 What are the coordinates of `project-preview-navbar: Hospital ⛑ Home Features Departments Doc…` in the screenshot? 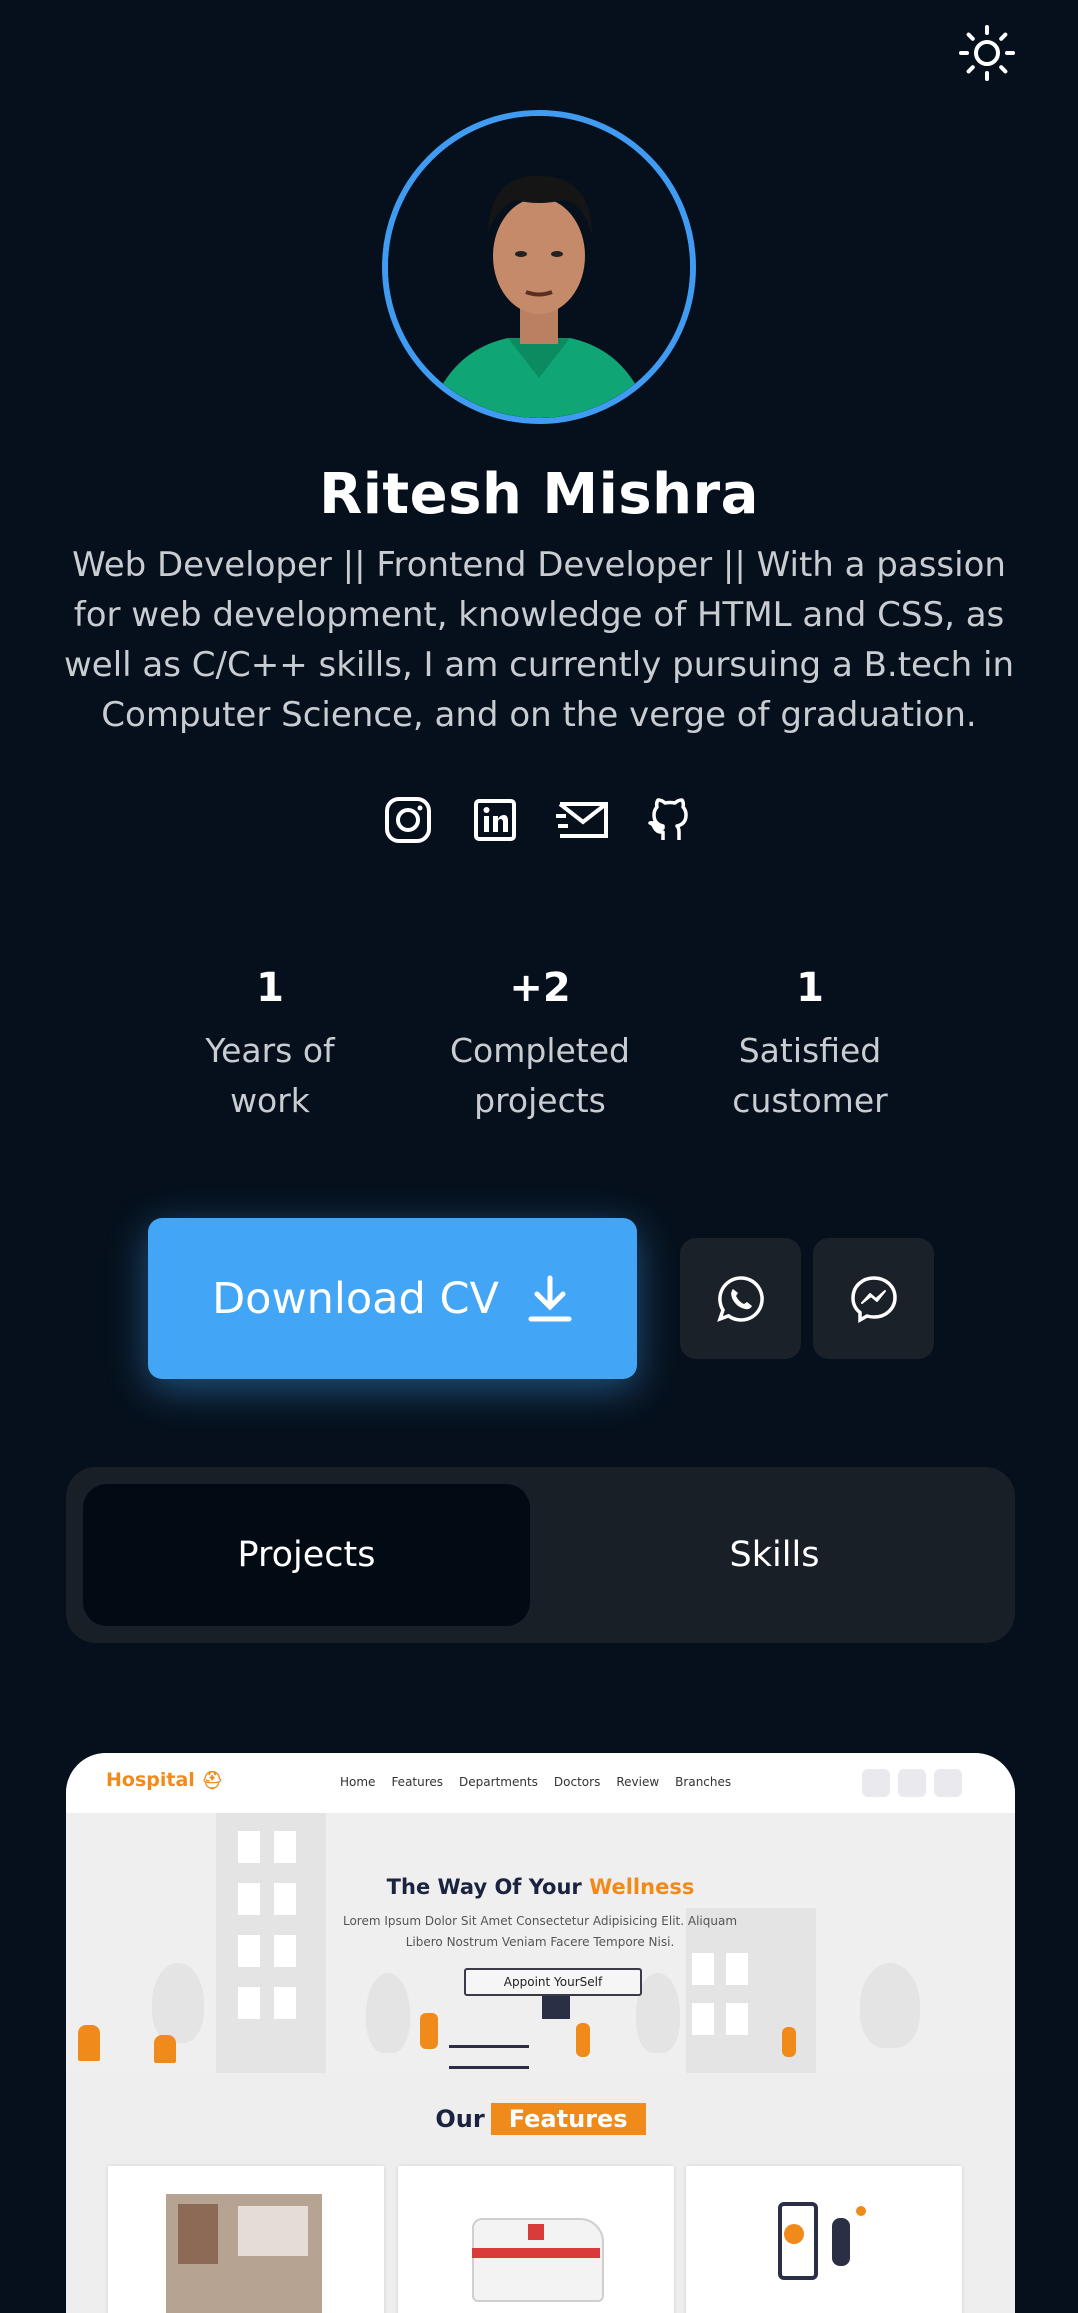 It's located at (540, 1783).